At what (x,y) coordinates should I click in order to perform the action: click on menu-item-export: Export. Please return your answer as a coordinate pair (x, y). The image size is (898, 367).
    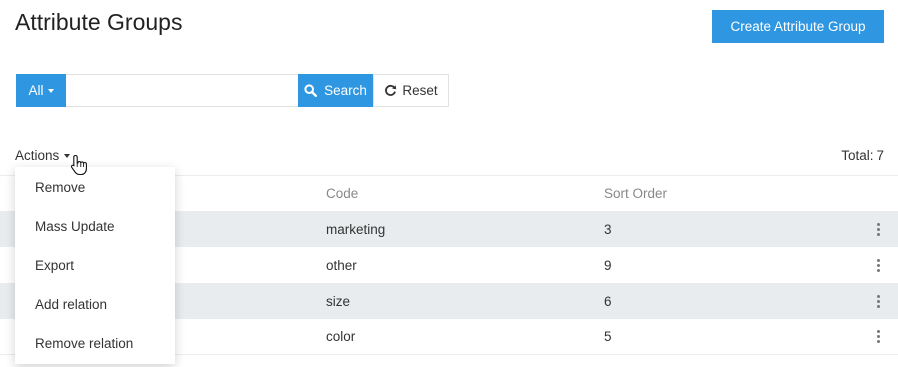
    Looking at the image, I should click on (95, 265).